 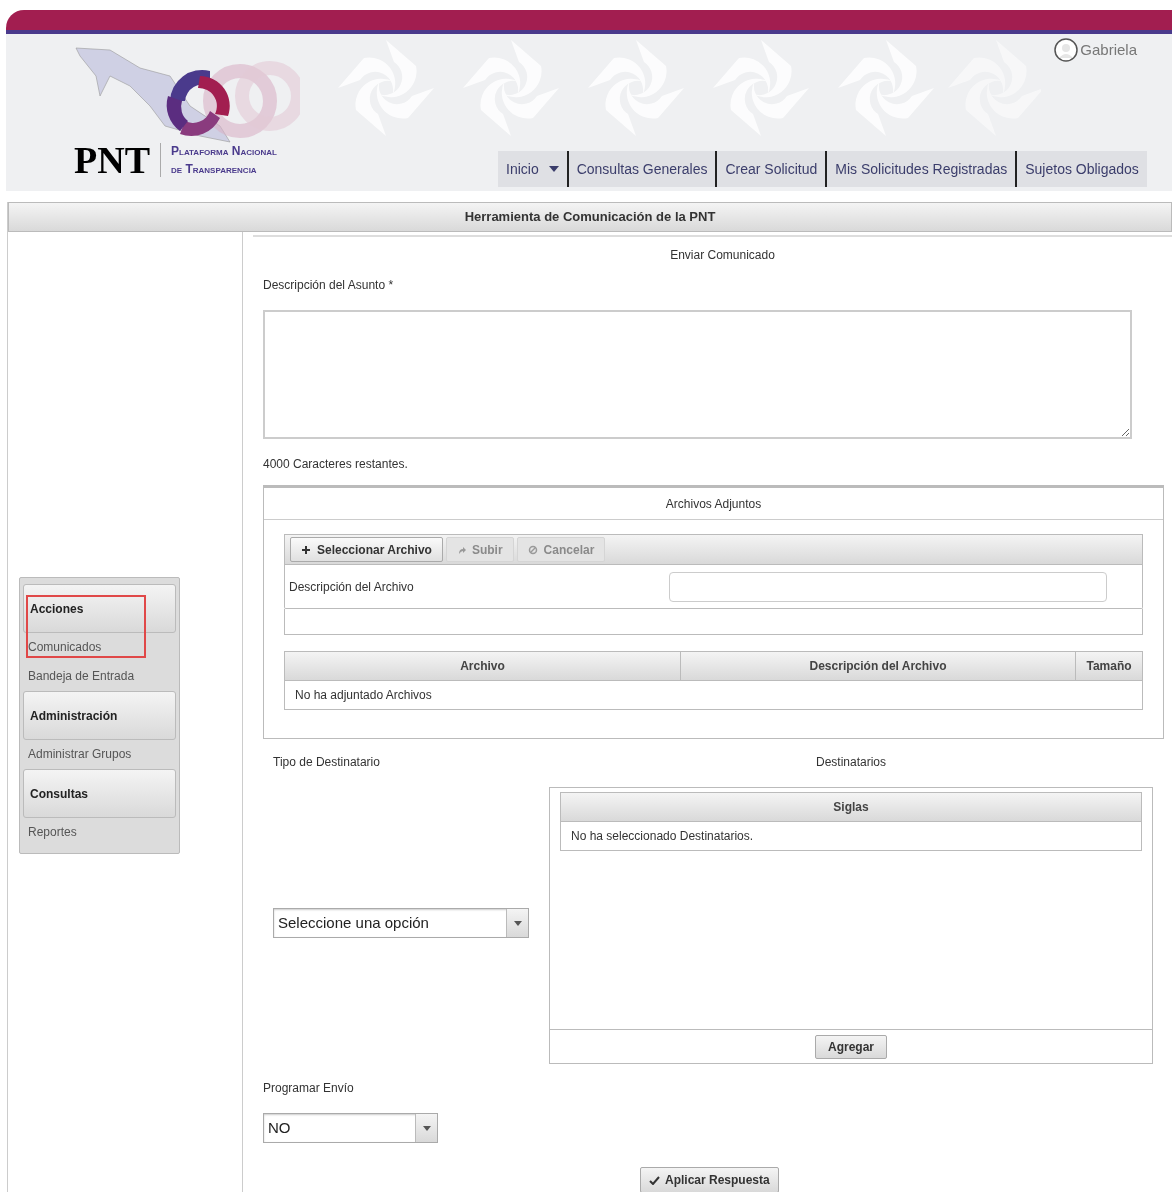 I want to click on subject-textarea, so click(x=697, y=374).